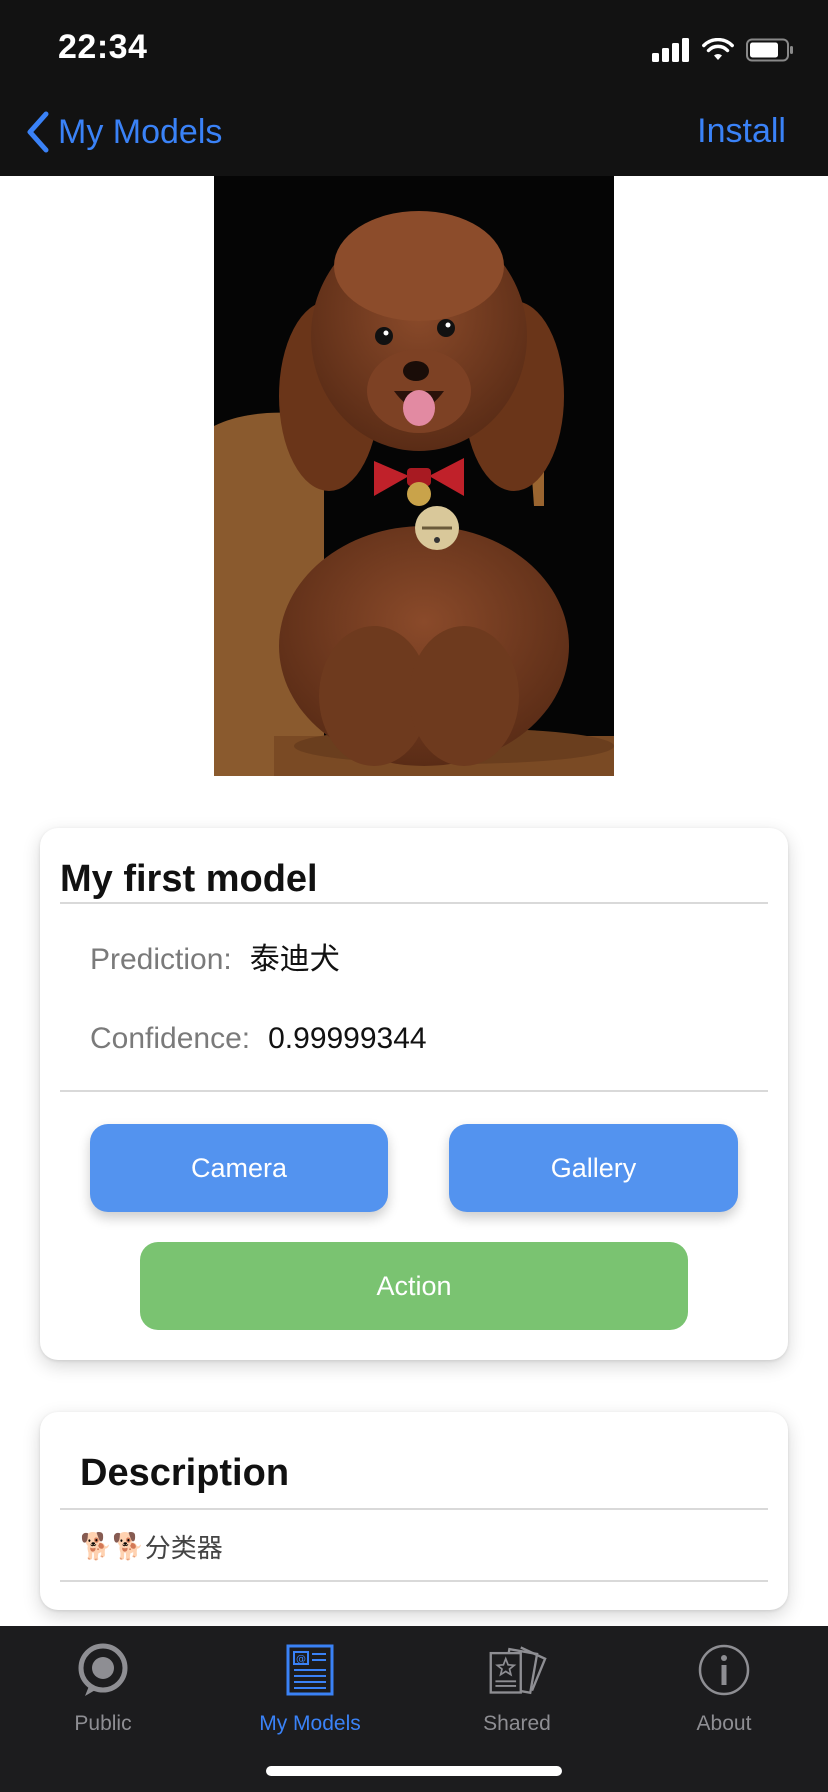 The height and width of the screenshot is (1792, 828). I want to click on shared-icon, so click(517, 1670).